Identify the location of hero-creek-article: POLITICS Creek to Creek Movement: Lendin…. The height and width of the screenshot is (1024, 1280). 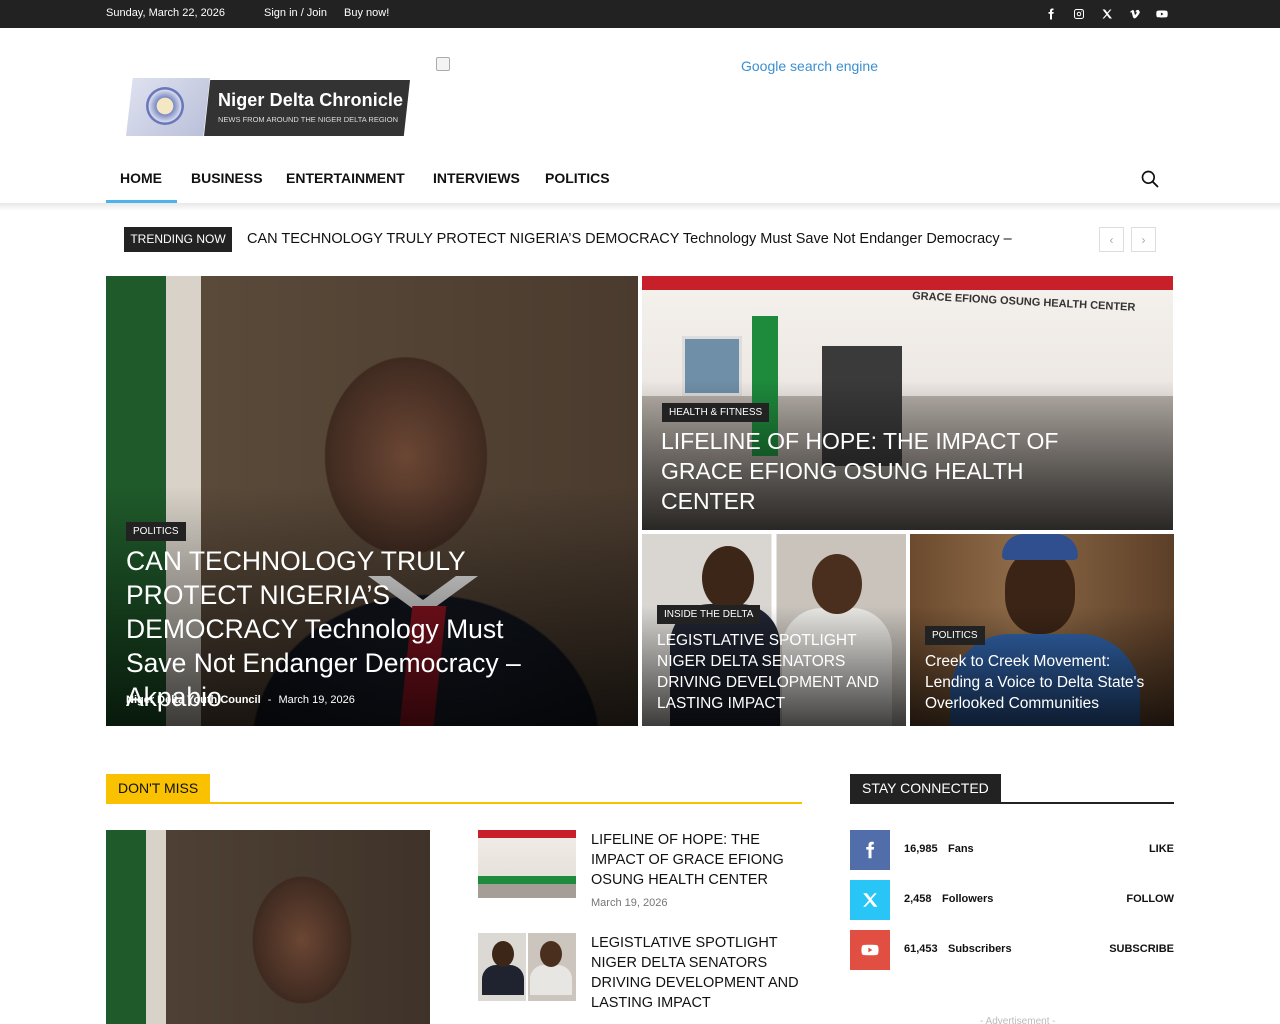
(1042, 630).